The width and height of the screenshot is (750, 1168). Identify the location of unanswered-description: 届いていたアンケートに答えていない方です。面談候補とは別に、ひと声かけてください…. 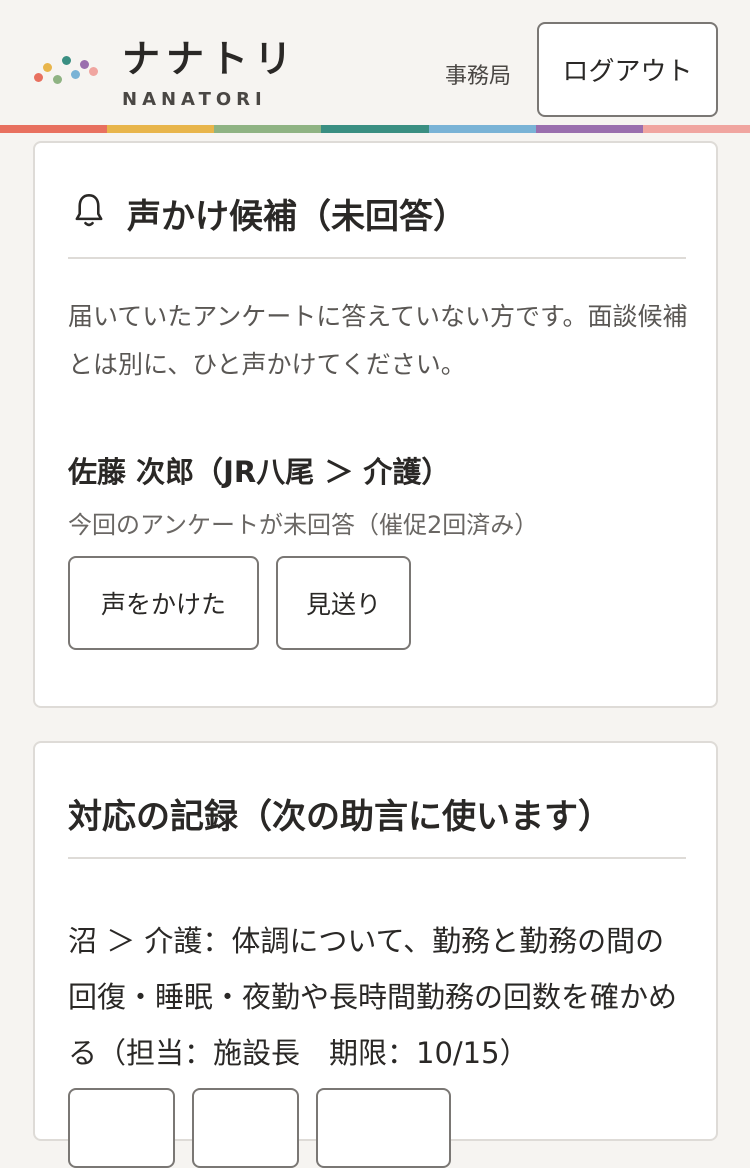
(378, 340).